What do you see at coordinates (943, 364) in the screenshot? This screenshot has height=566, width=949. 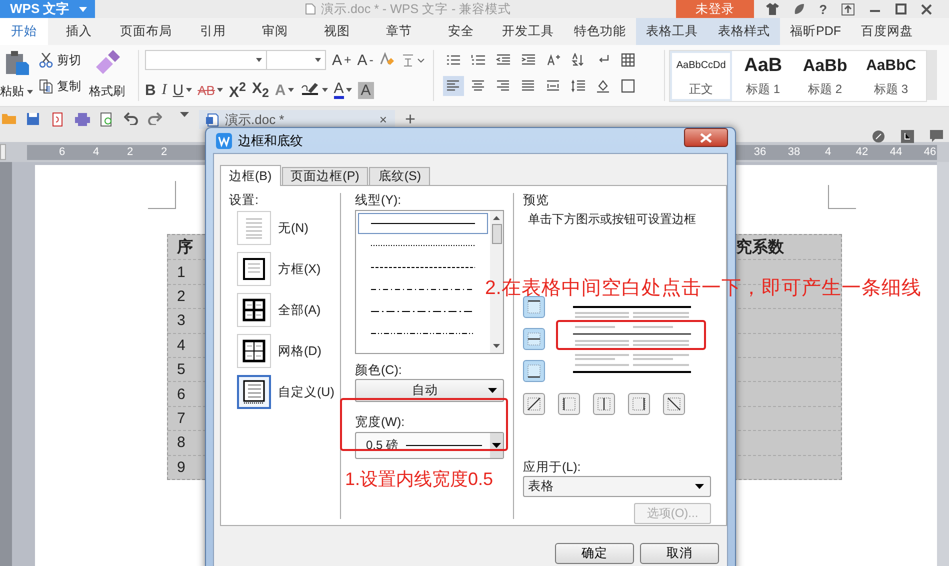 I see `vertical-scrollbar` at bounding box center [943, 364].